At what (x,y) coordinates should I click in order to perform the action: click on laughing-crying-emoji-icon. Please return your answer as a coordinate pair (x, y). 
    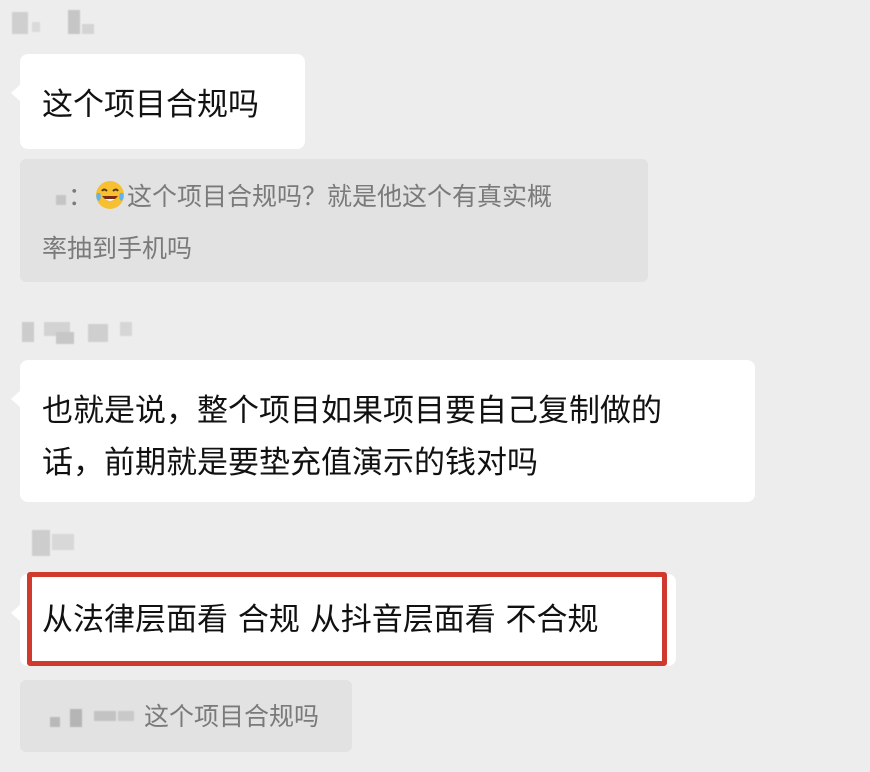
    Looking at the image, I should click on (110, 195).